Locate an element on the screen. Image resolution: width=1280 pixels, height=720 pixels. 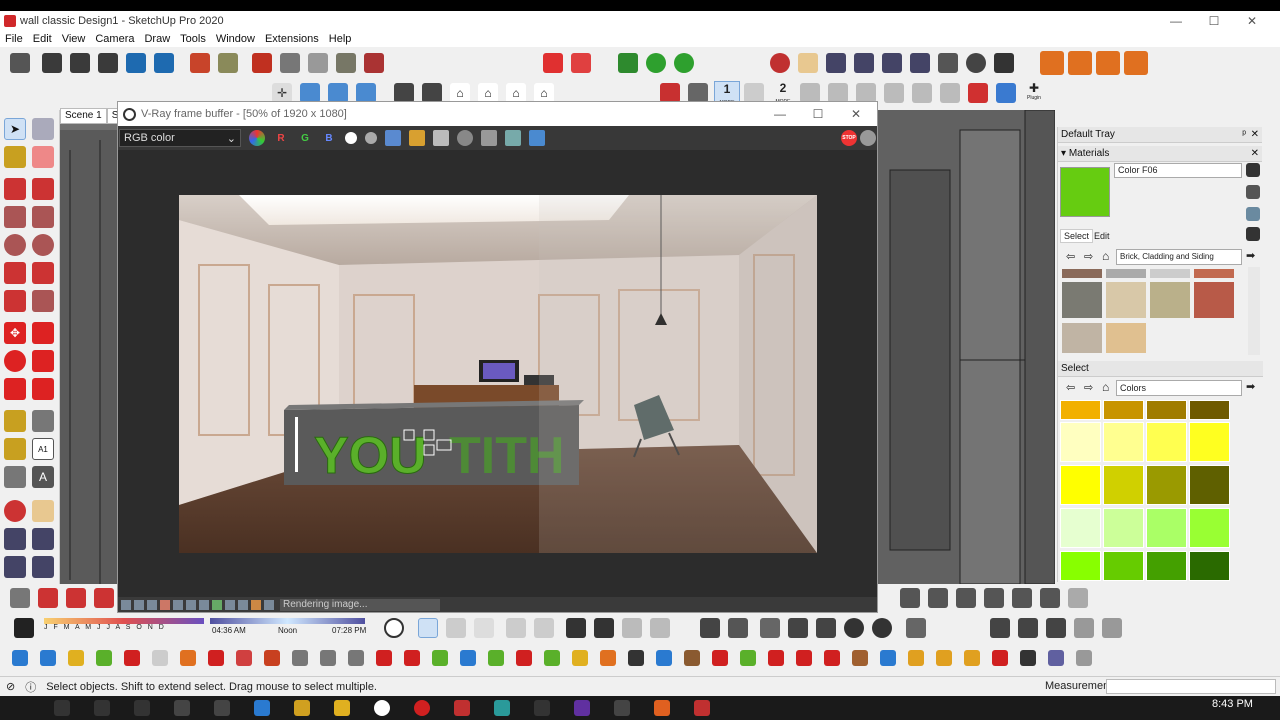
style-wire-icon is located at coordinates (456, 628).